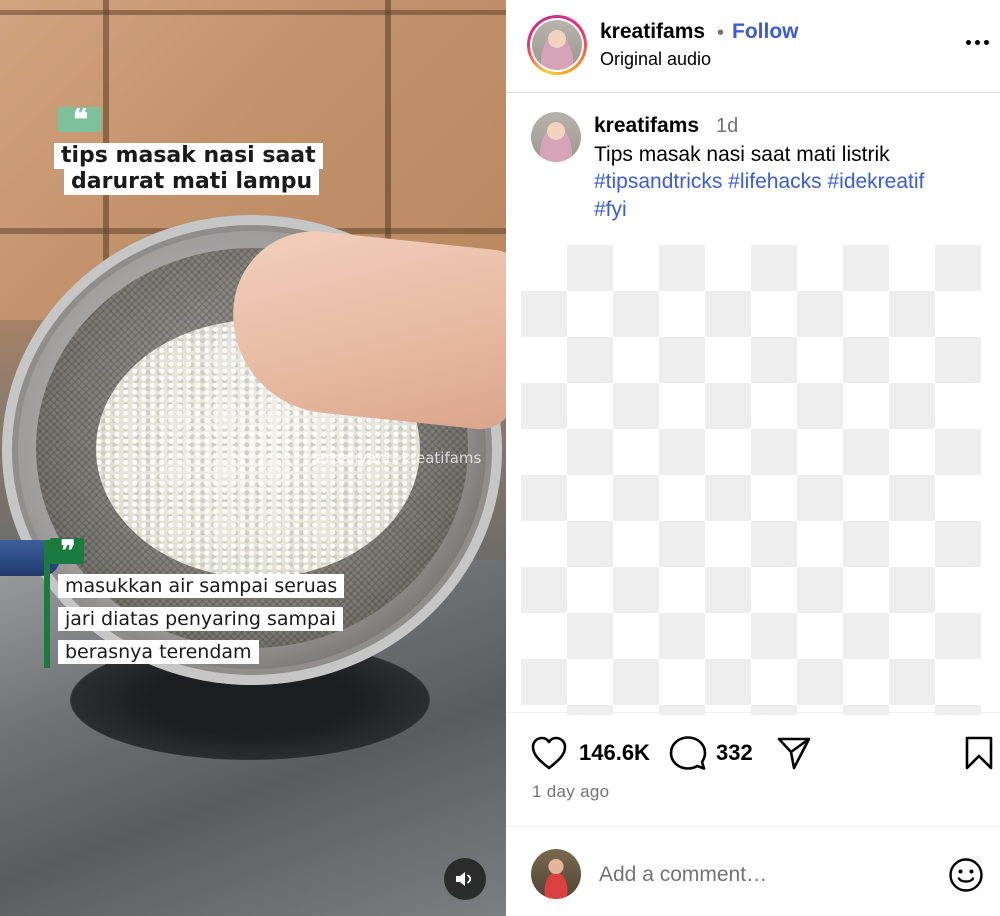  Describe the element at coordinates (79, 120) in the screenshot. I see `open-quote-icon: ❝` at that location.